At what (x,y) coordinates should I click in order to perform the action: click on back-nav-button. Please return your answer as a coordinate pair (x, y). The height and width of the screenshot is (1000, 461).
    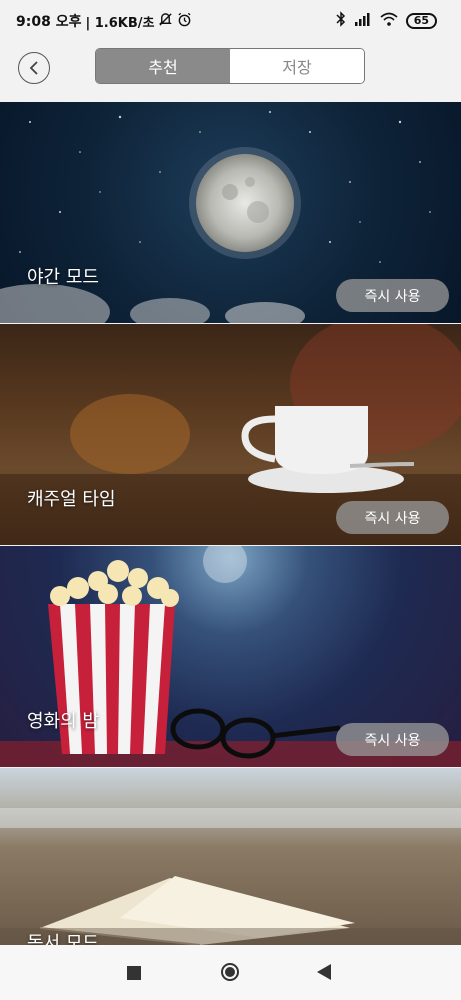
    Looking at the image, I should click on (324, 974).